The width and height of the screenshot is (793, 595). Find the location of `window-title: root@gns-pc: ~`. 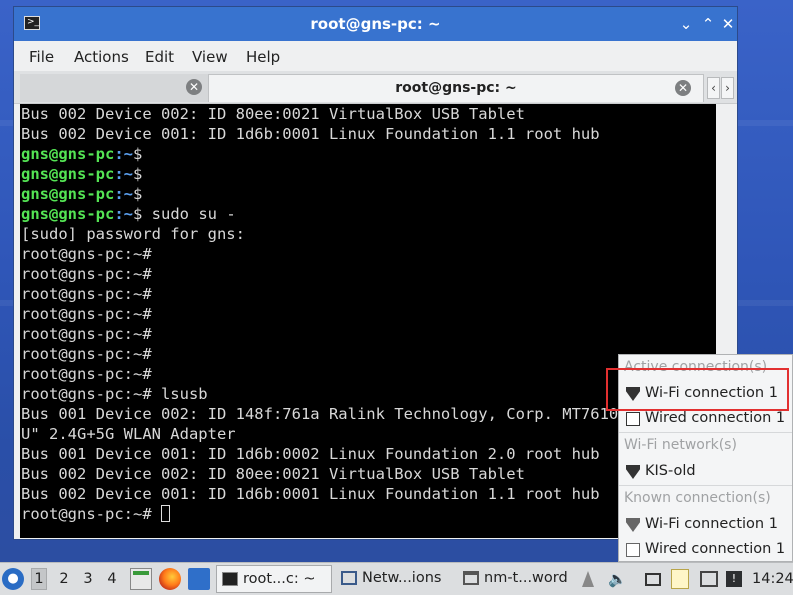

window-title: root@gns-pc: ~ is located at coordinates (375, 24).